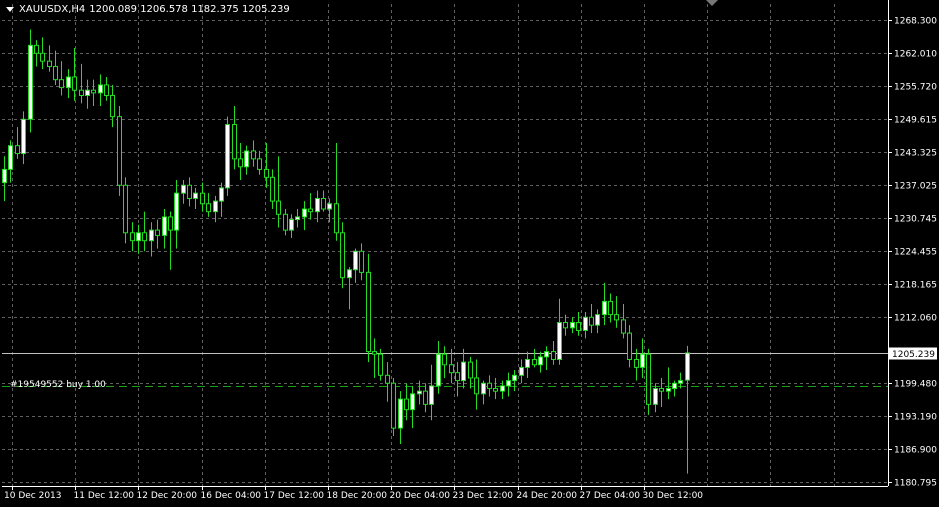 The height and width of the screenshot is (507, 939). I want to click on price-tick-label: 1180.795, so click(915, 484).